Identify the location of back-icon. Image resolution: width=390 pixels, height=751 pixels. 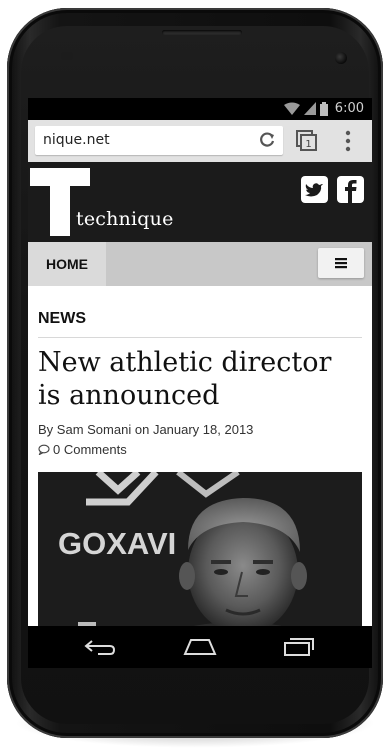
(100, 647).